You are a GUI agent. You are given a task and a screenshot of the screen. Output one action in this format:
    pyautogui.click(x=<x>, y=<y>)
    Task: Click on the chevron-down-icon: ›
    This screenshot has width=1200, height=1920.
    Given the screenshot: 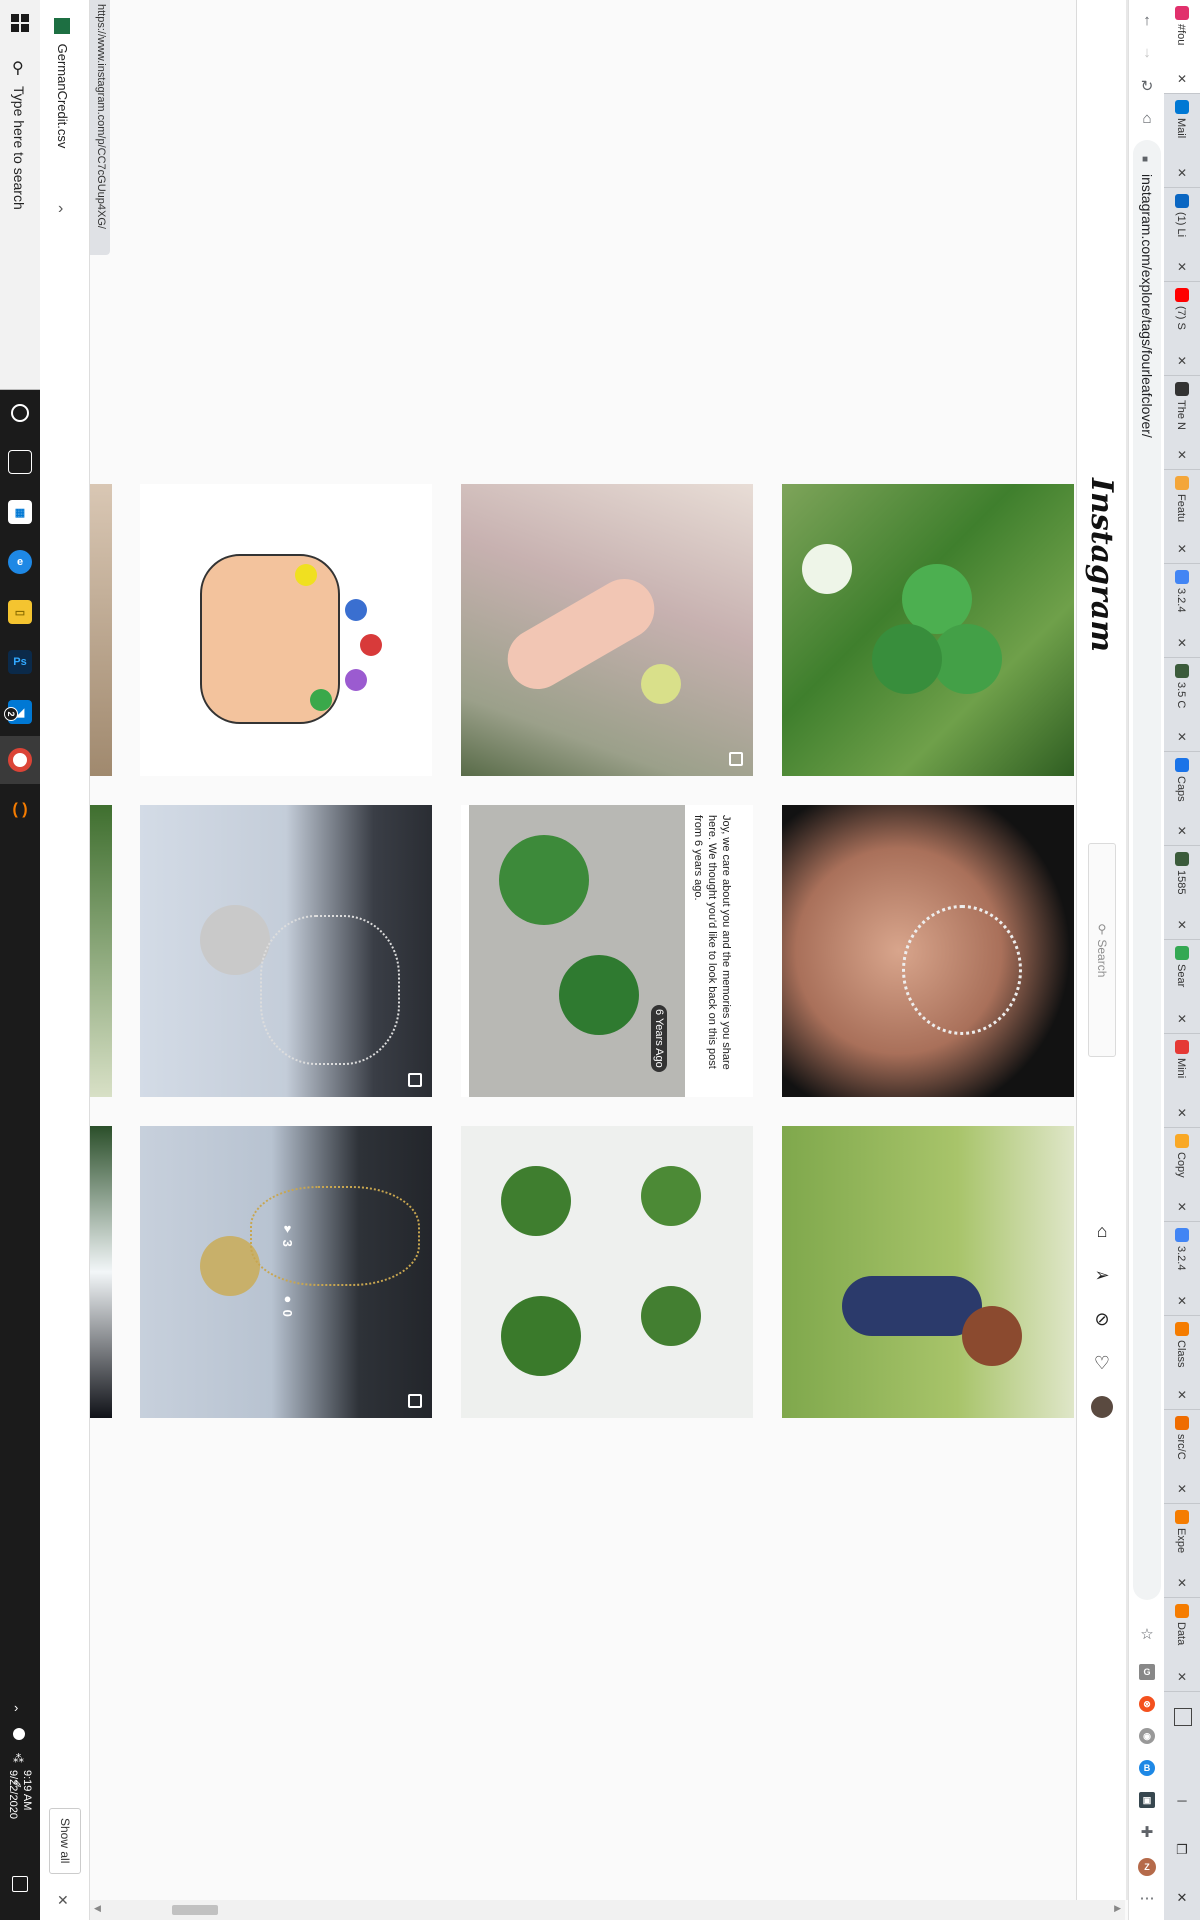 What is the action you would take?
    pyautogui.click(x=60, y=209)
    